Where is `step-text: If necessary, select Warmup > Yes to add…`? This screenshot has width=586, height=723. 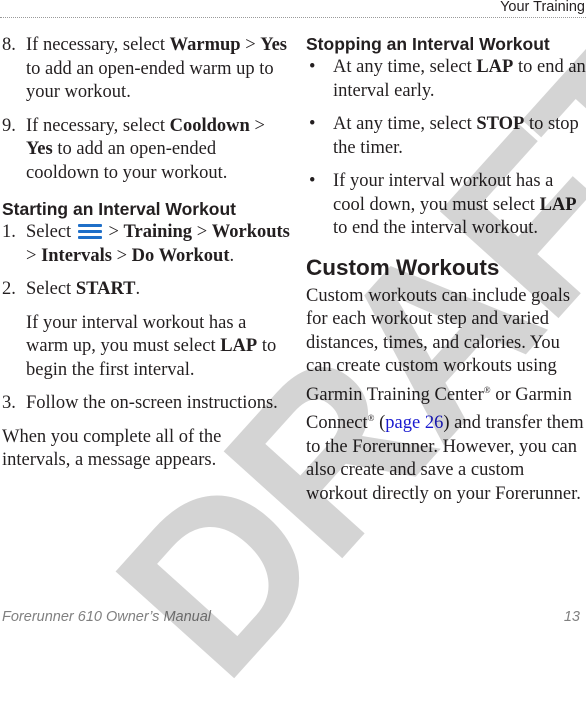
step-text: If necessary, select Warmup > Yes to add… is located at coordinates (159, 69).